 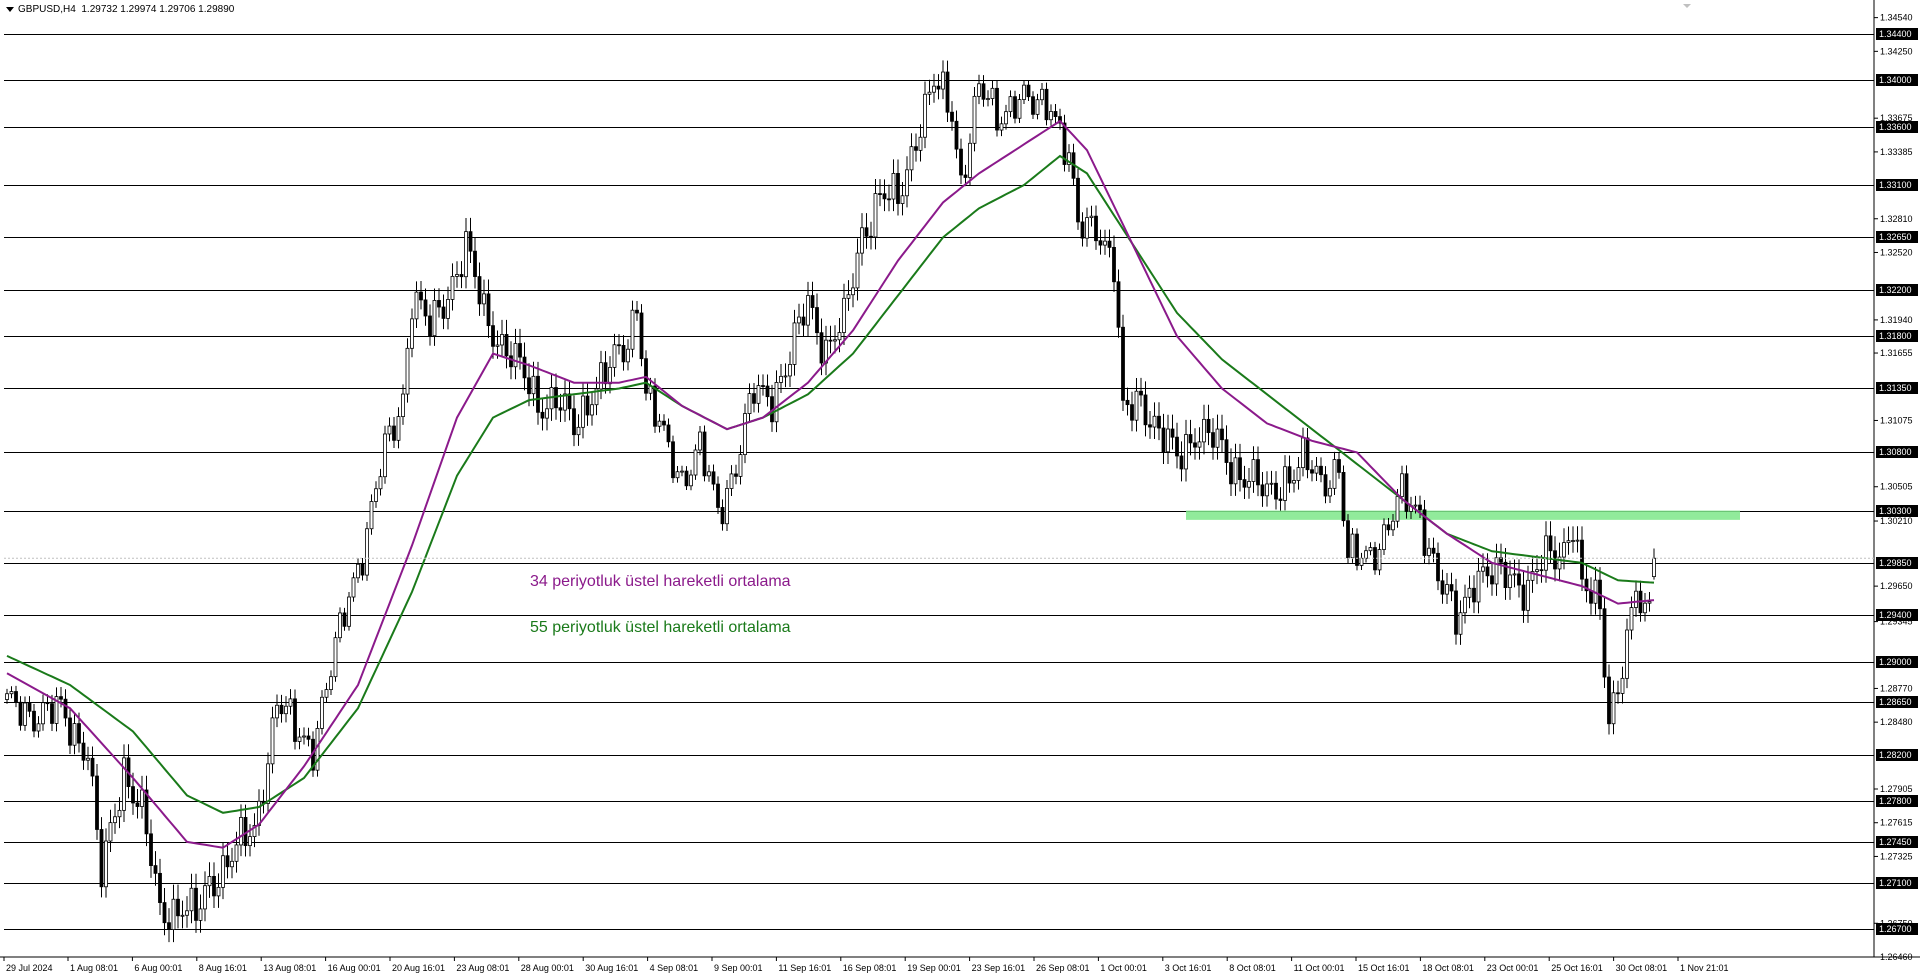 I want to click on resistance-zone, so click(x=1463, y=515).